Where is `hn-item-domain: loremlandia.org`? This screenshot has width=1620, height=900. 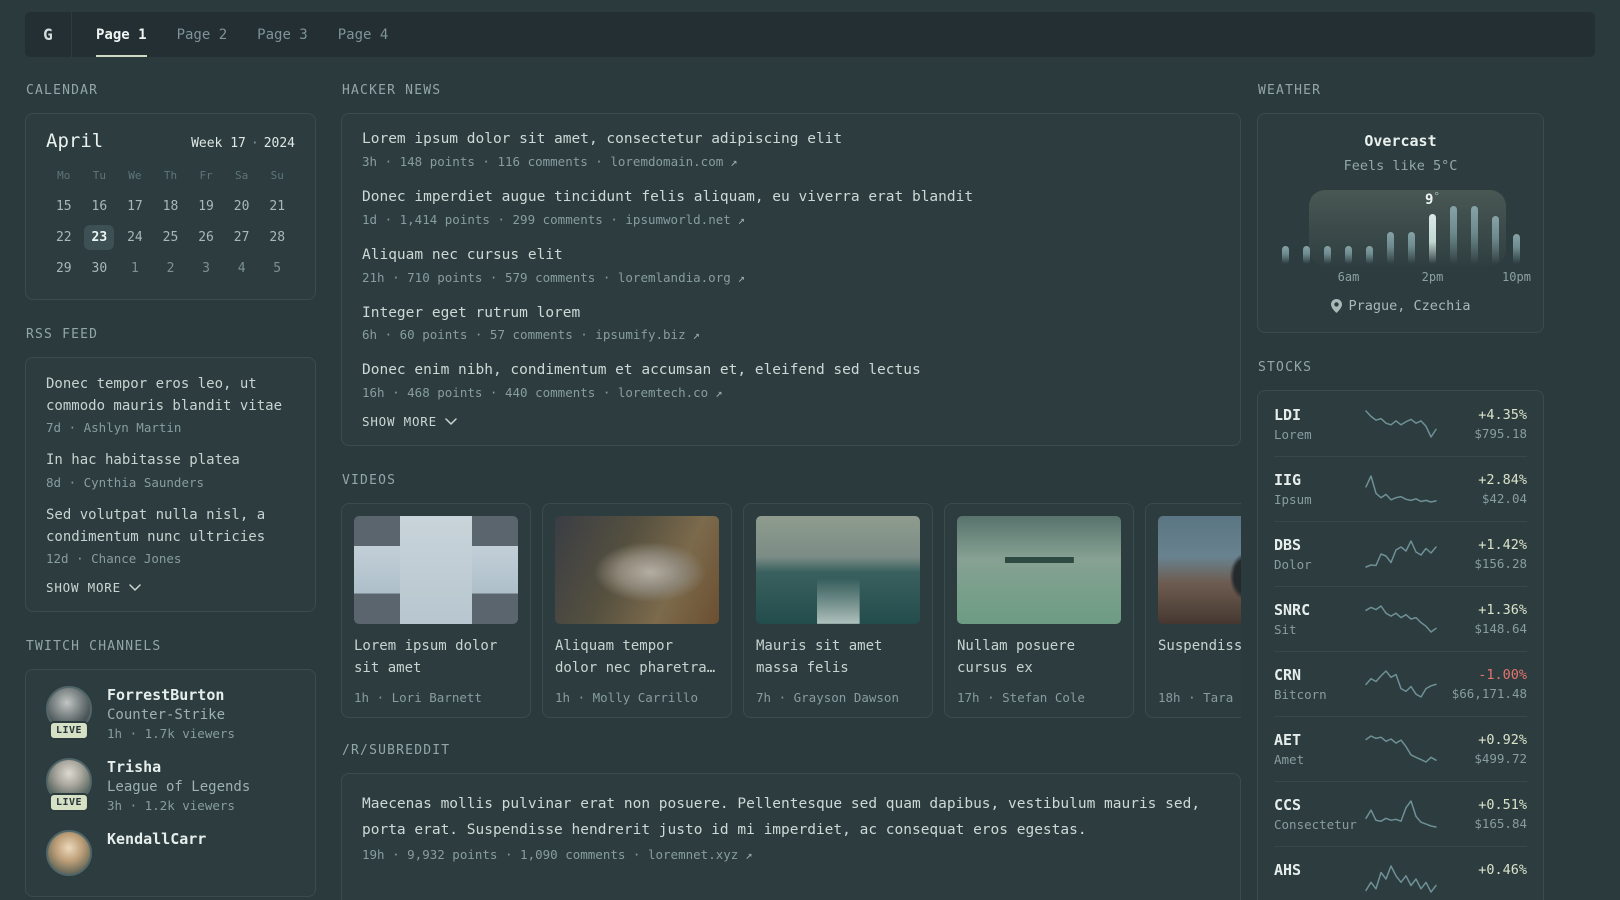 hn-item-domain: loremlandia.org is located at coordinates (674, 277).